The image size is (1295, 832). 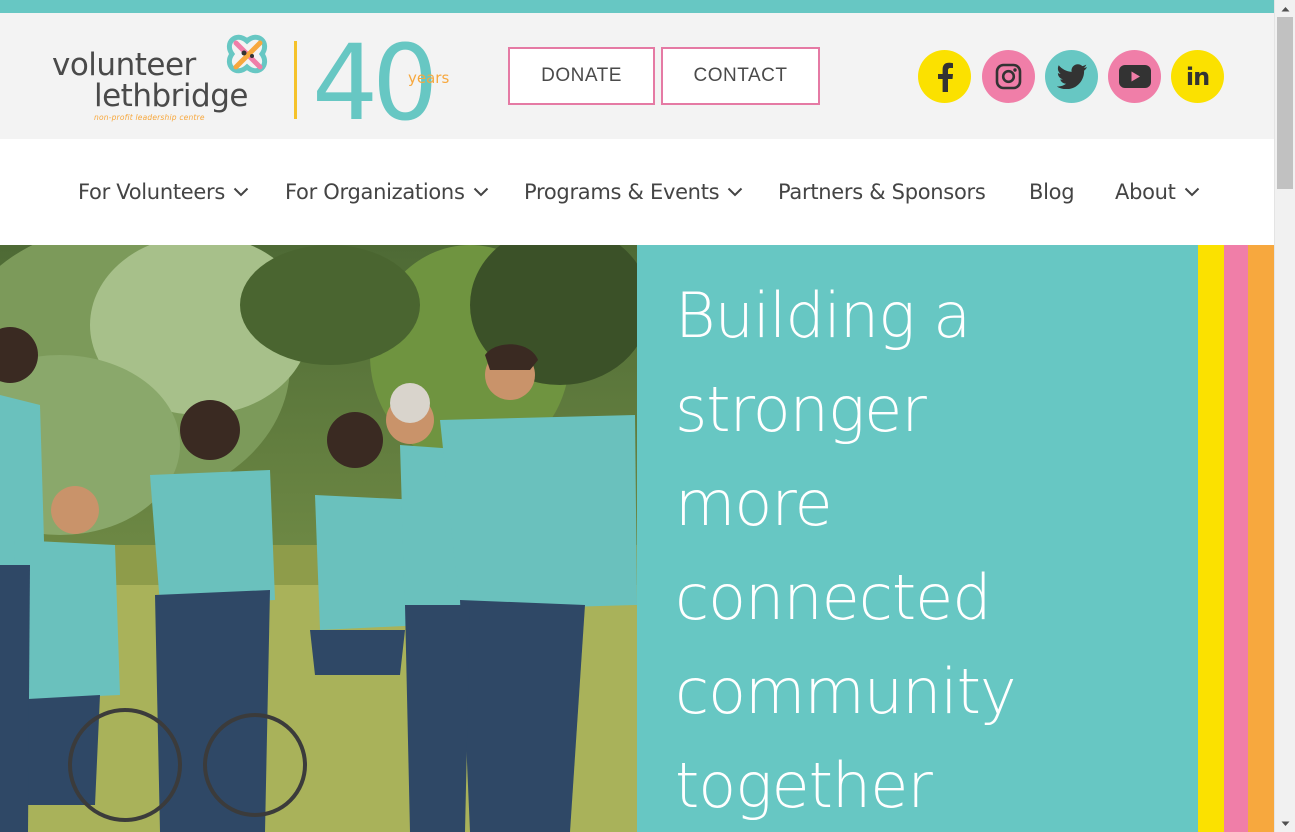 I want to click on anniversary-unit: years, so click(x=428, y=78).